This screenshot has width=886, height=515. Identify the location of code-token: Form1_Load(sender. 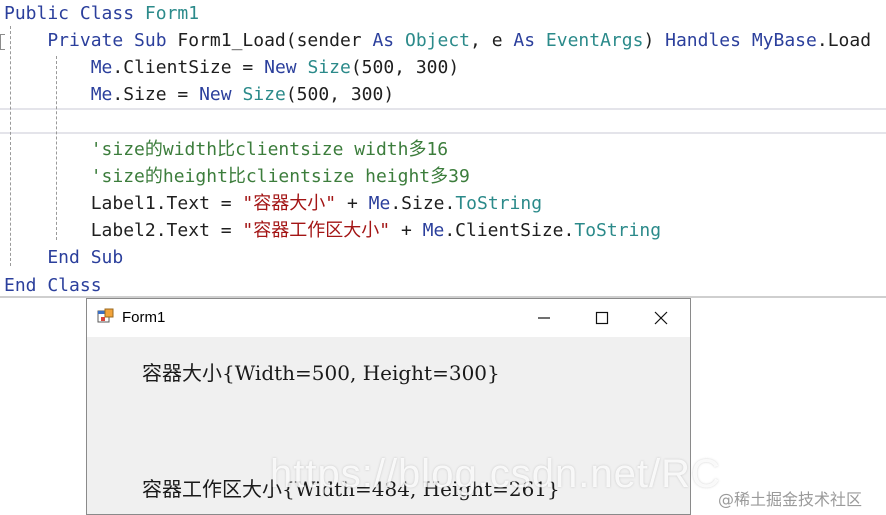
(275, 40).